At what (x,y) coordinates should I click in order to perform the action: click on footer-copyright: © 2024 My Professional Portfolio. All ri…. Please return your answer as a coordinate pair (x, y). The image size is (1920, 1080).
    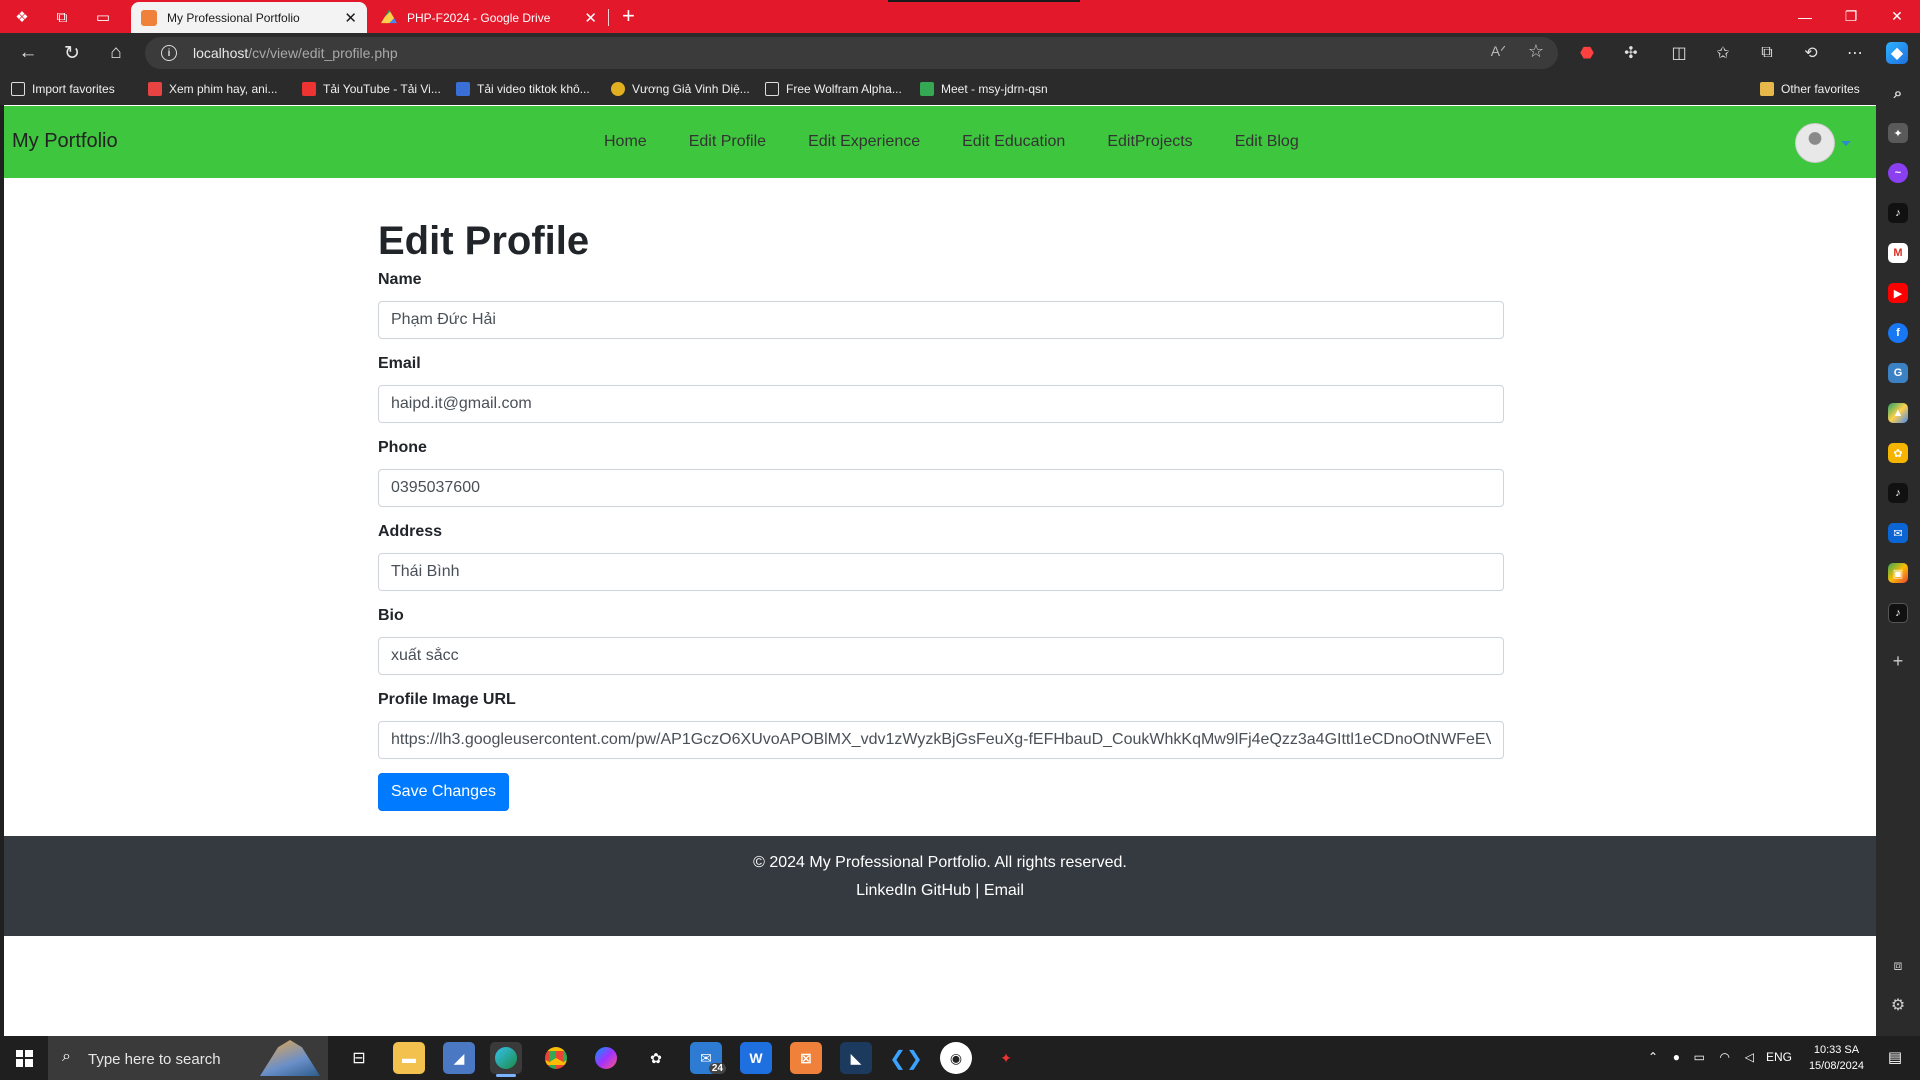
    Looking at the image, I should click on (940, 862).